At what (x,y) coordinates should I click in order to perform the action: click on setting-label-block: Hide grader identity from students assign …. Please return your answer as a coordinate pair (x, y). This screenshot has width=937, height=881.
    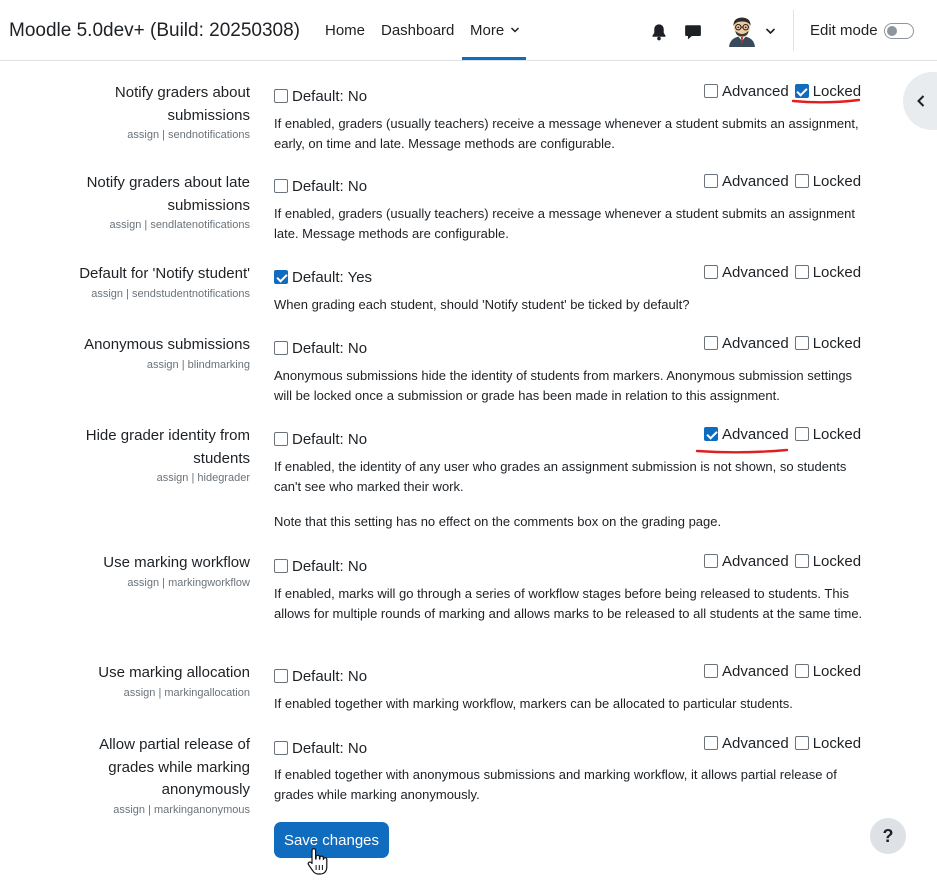
    Looking at the image, I should click on (150, 455).